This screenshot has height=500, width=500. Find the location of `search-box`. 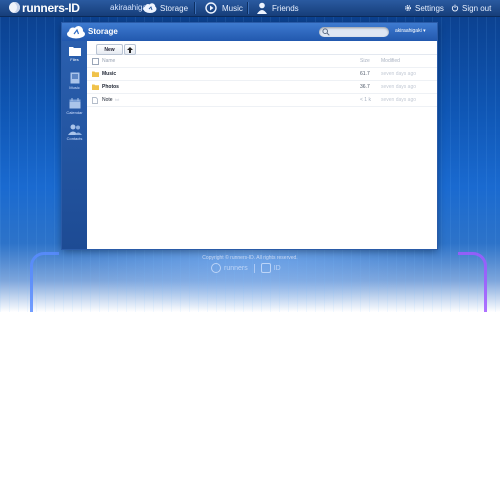

search-box is located at coordinates (354, 32).